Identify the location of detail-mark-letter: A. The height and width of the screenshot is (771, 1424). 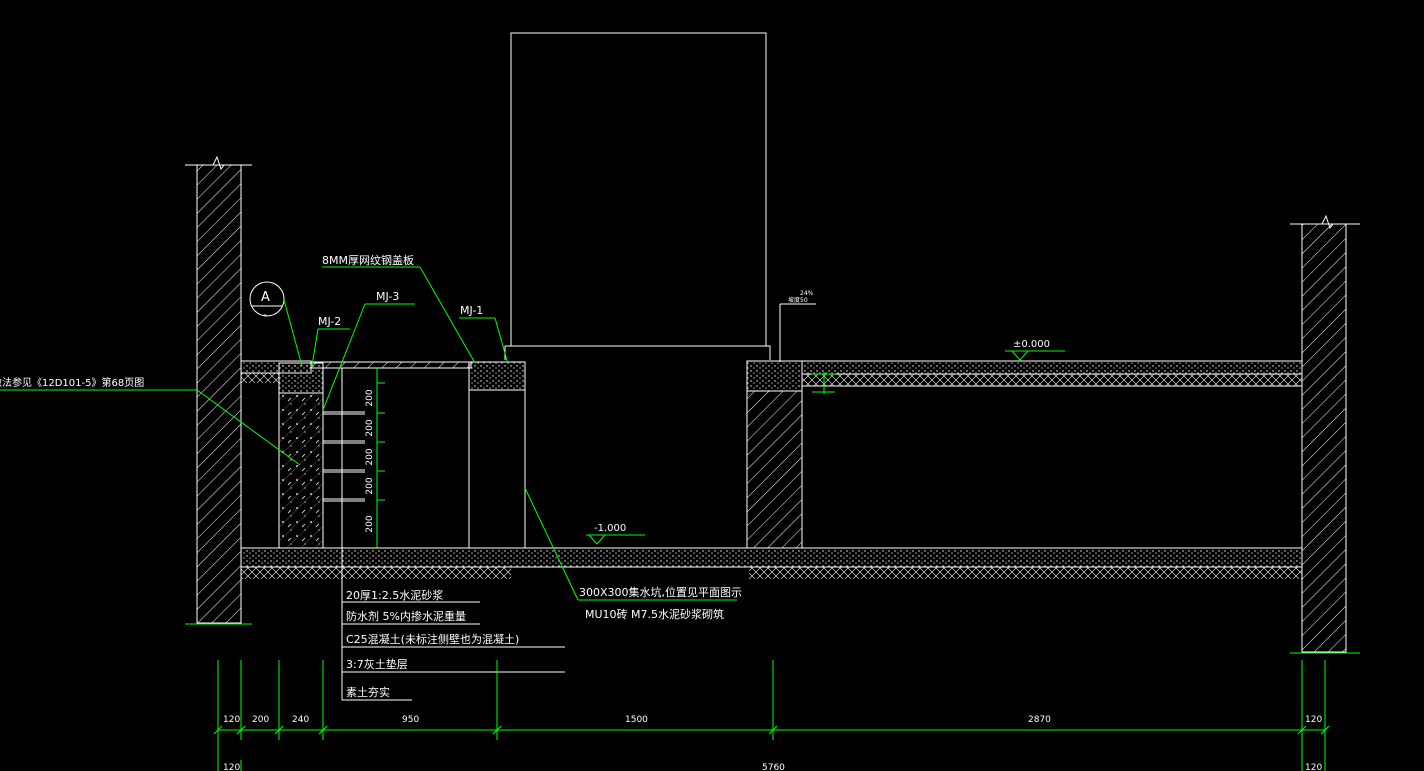
(265, 297).